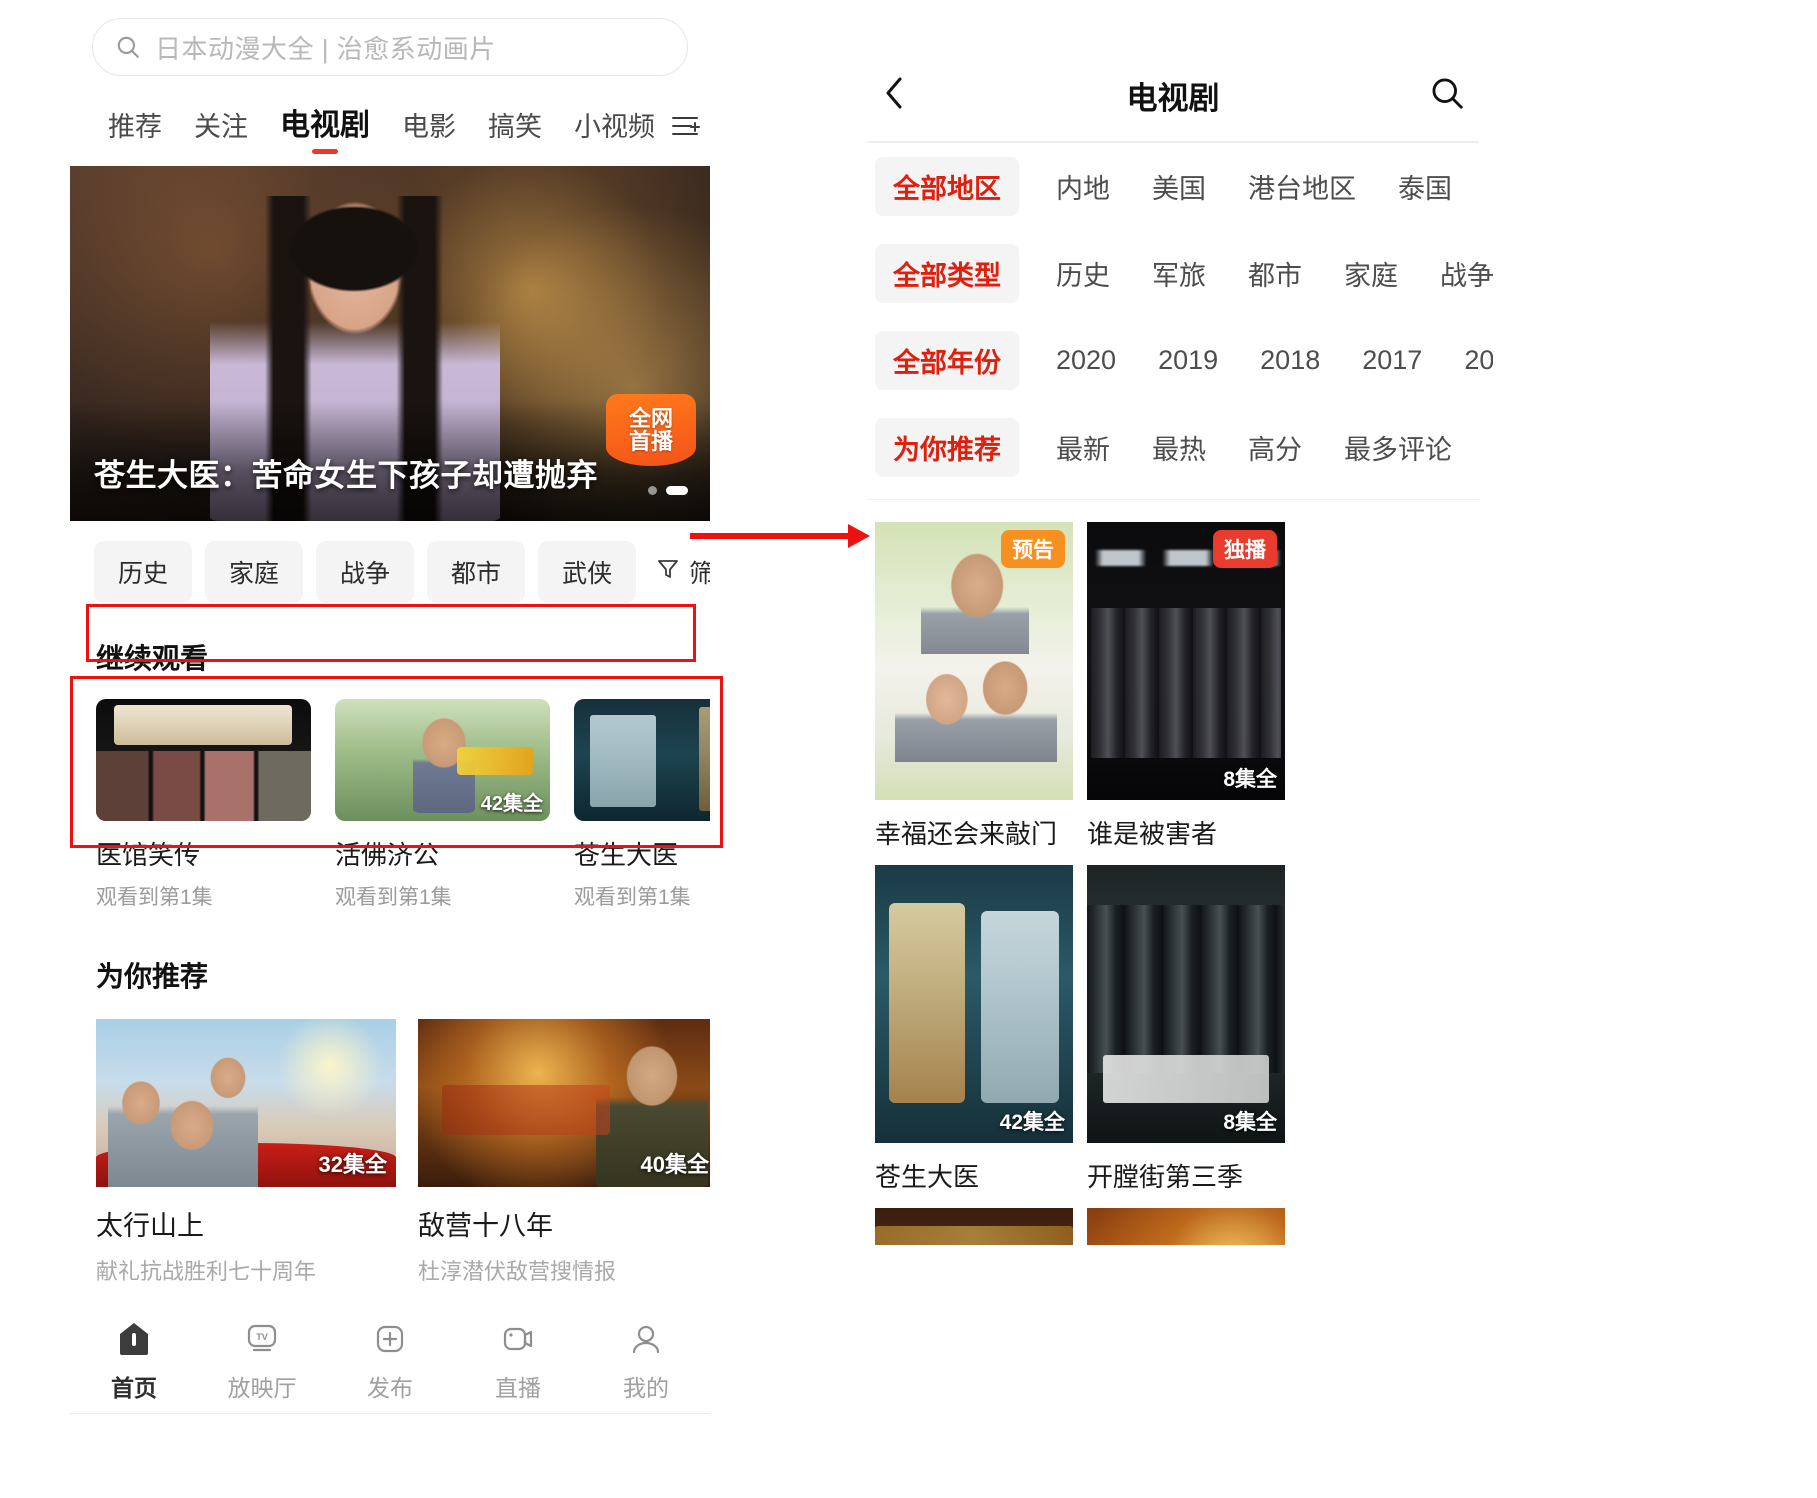 The height and width of the screenshot is (1498, 1817). What do you see at coordinates (947, 273) in the screenshot?
I see `filter-head-type: 全部类型` at bounding box center [947, 273].